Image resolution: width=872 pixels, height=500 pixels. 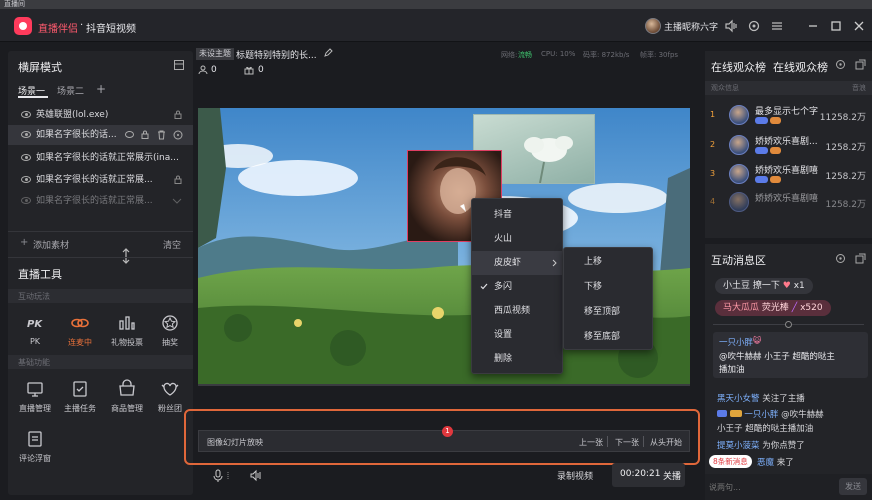 What do you see at coordinates (836, 26) in the screenshot?
I see `maximize-icon` at bounding box center [836, 26].